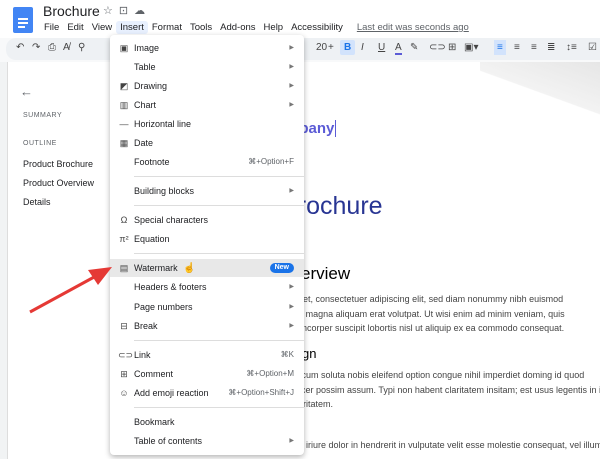  Describe the element at coordinates (189, 268) in the screenshot. I see `hand-cursor-icon: ☝` at that location.